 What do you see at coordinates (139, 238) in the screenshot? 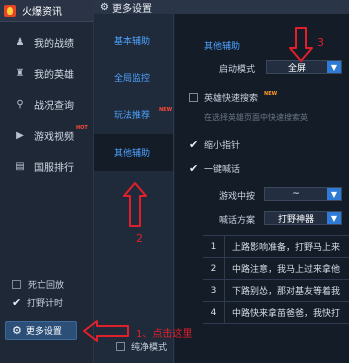
I see `annotation-step2-number: 2` at bounding box center [139, 238].